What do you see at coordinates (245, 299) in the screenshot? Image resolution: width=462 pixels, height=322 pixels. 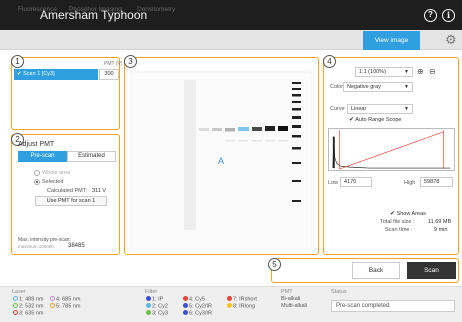 I see `filter-irshort-label: 7: IRshort` at bounding box center [245, 299].